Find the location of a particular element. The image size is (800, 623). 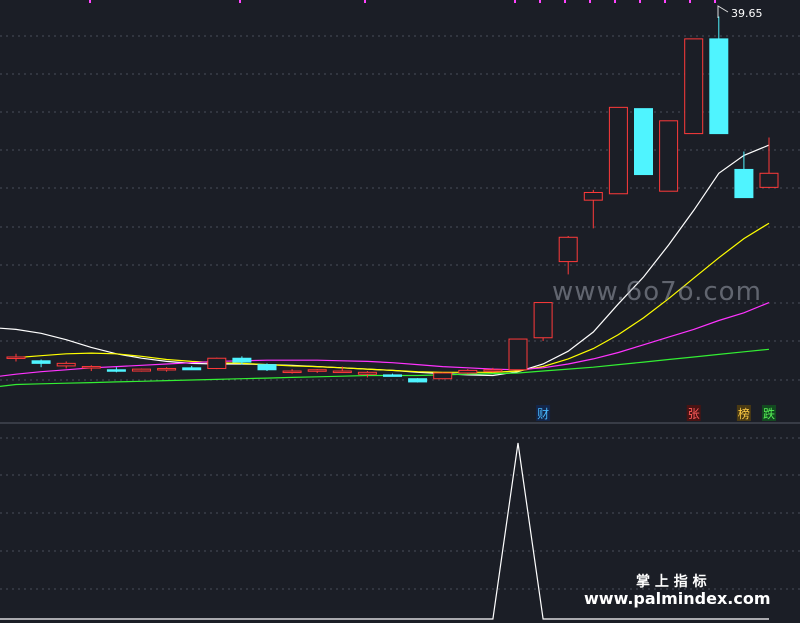

signal-text: 跌 is located at coordinates (769, 413).